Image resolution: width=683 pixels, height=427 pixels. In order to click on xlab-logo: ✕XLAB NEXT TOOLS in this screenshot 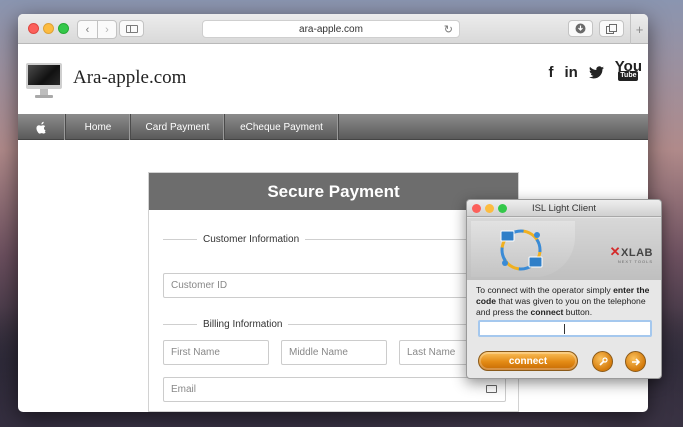, I will do `click(631, 254)`.